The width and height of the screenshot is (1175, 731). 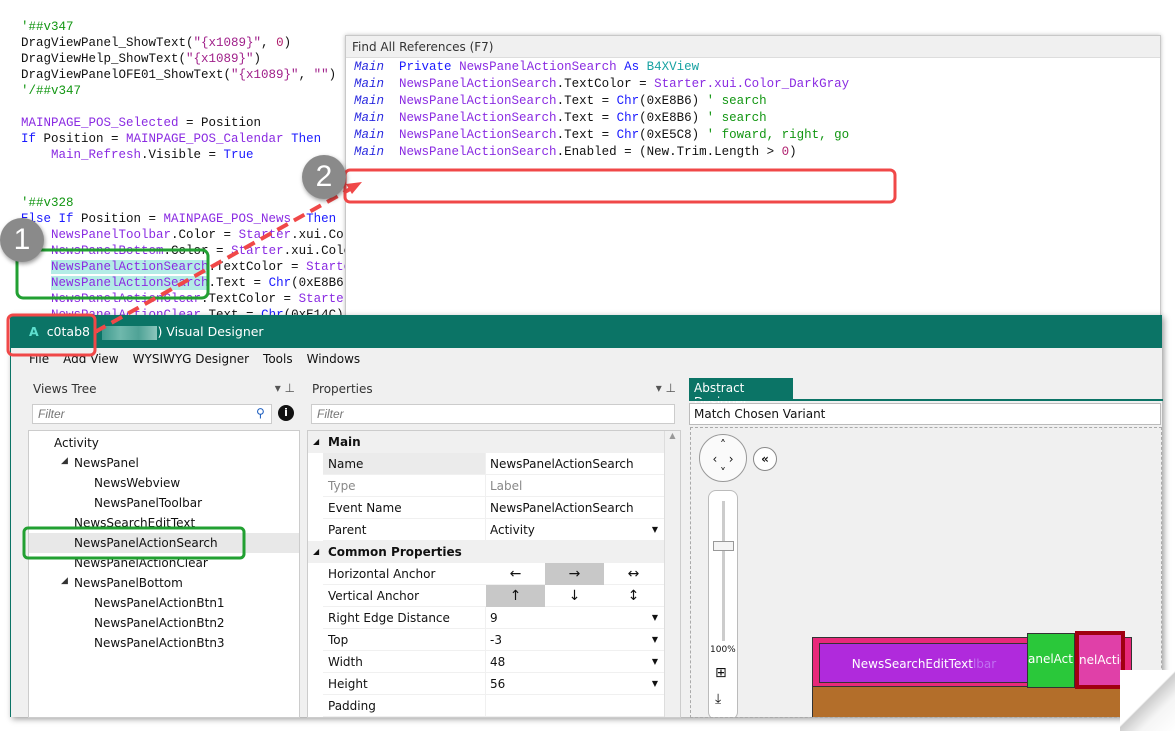 I want to click on highlight-tree-box, so click(x=134, y=543).